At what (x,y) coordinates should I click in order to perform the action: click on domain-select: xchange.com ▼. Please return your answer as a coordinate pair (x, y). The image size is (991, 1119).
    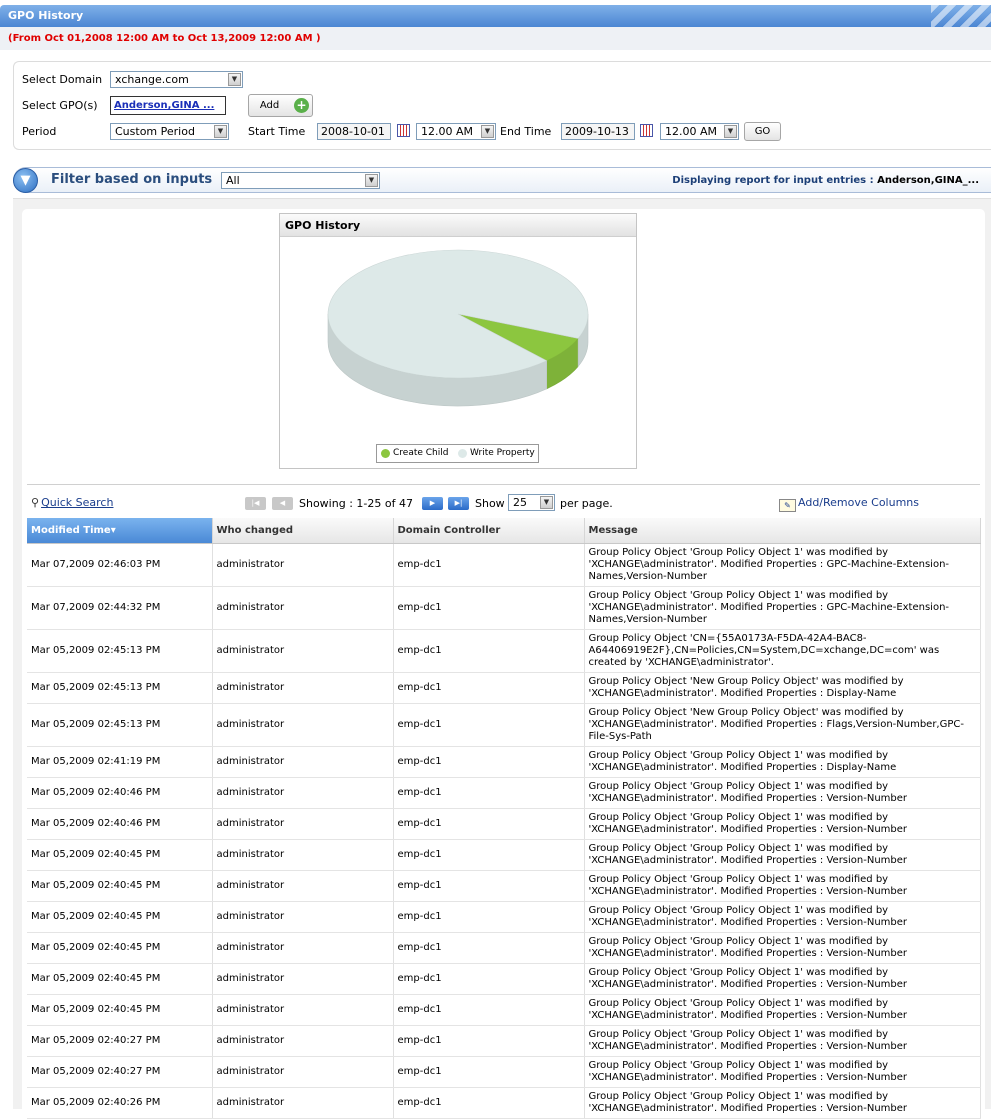
    Looking at the image, I should click on (176, 79).